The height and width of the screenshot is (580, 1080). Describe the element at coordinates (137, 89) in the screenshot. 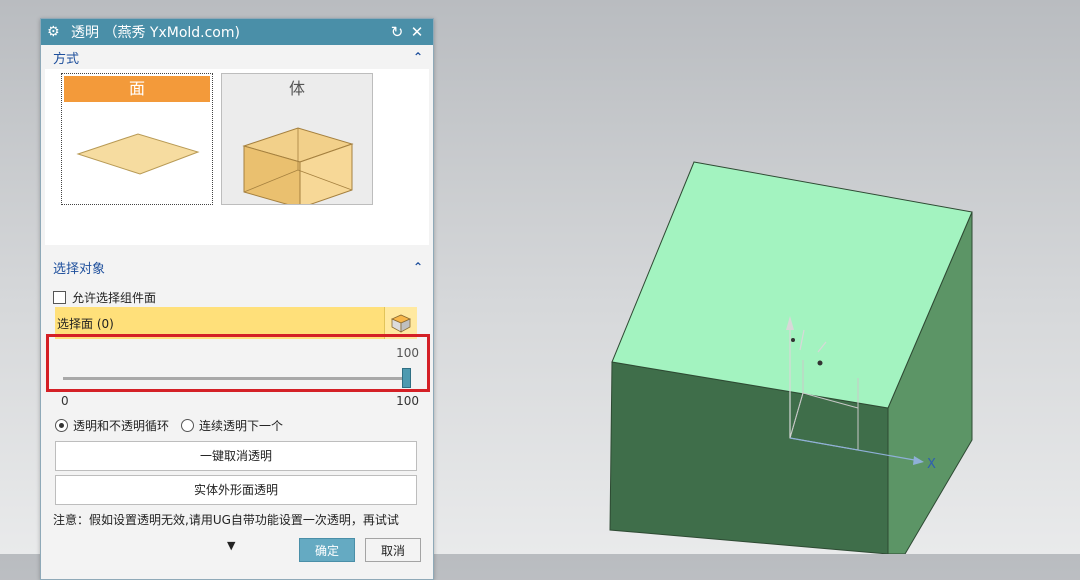

I see `mode-face-label: 面` at that location.